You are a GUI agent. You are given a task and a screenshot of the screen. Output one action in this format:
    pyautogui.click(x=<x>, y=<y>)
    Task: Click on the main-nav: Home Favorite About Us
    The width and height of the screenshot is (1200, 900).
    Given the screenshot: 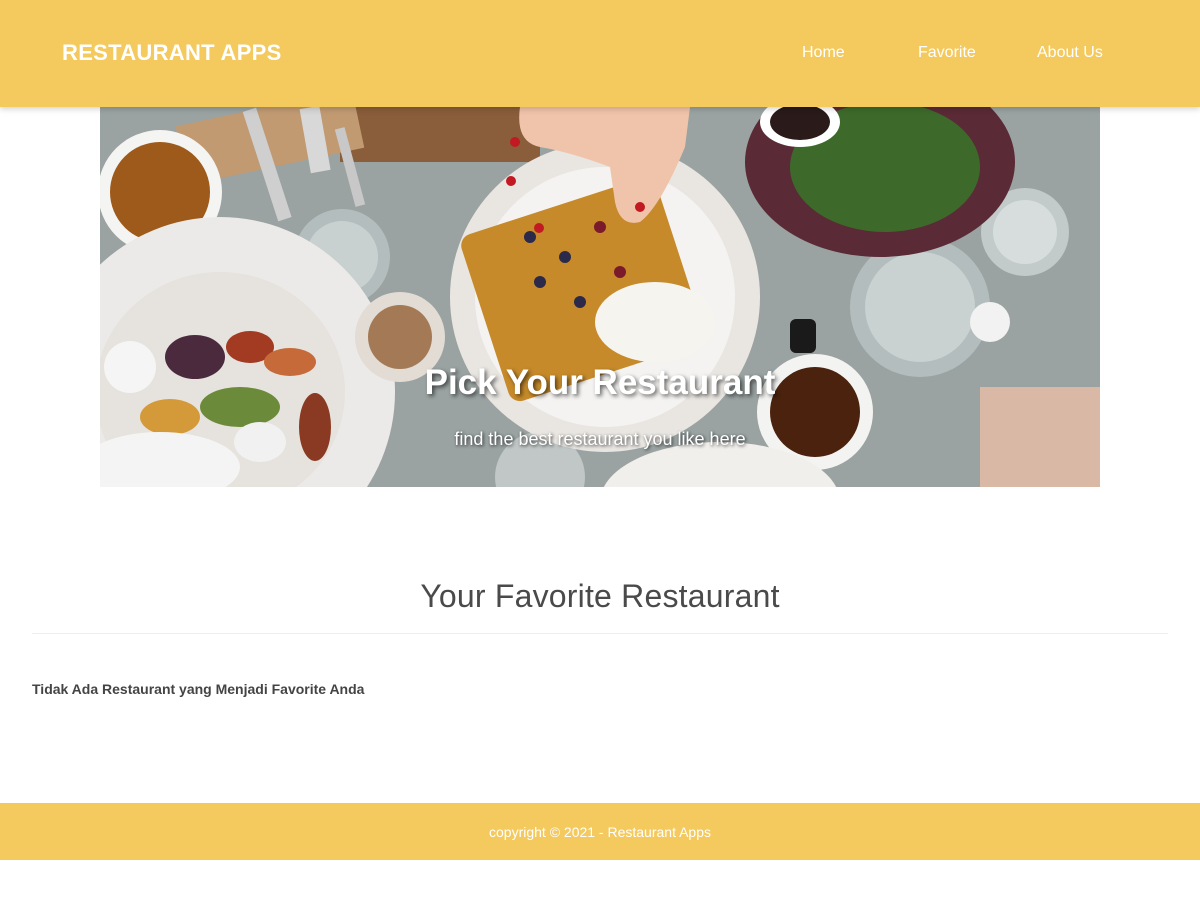 What is the action you would take?
    pyautogui.click(x=600, y=56)
    